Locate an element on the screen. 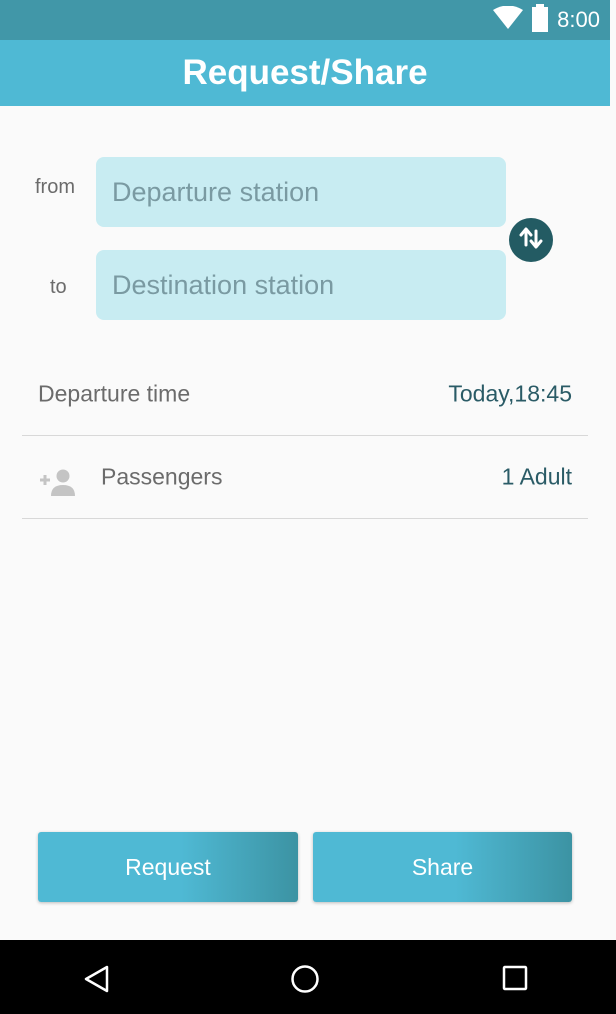  swap-vertical-icon is located at coordinates (531, 240).